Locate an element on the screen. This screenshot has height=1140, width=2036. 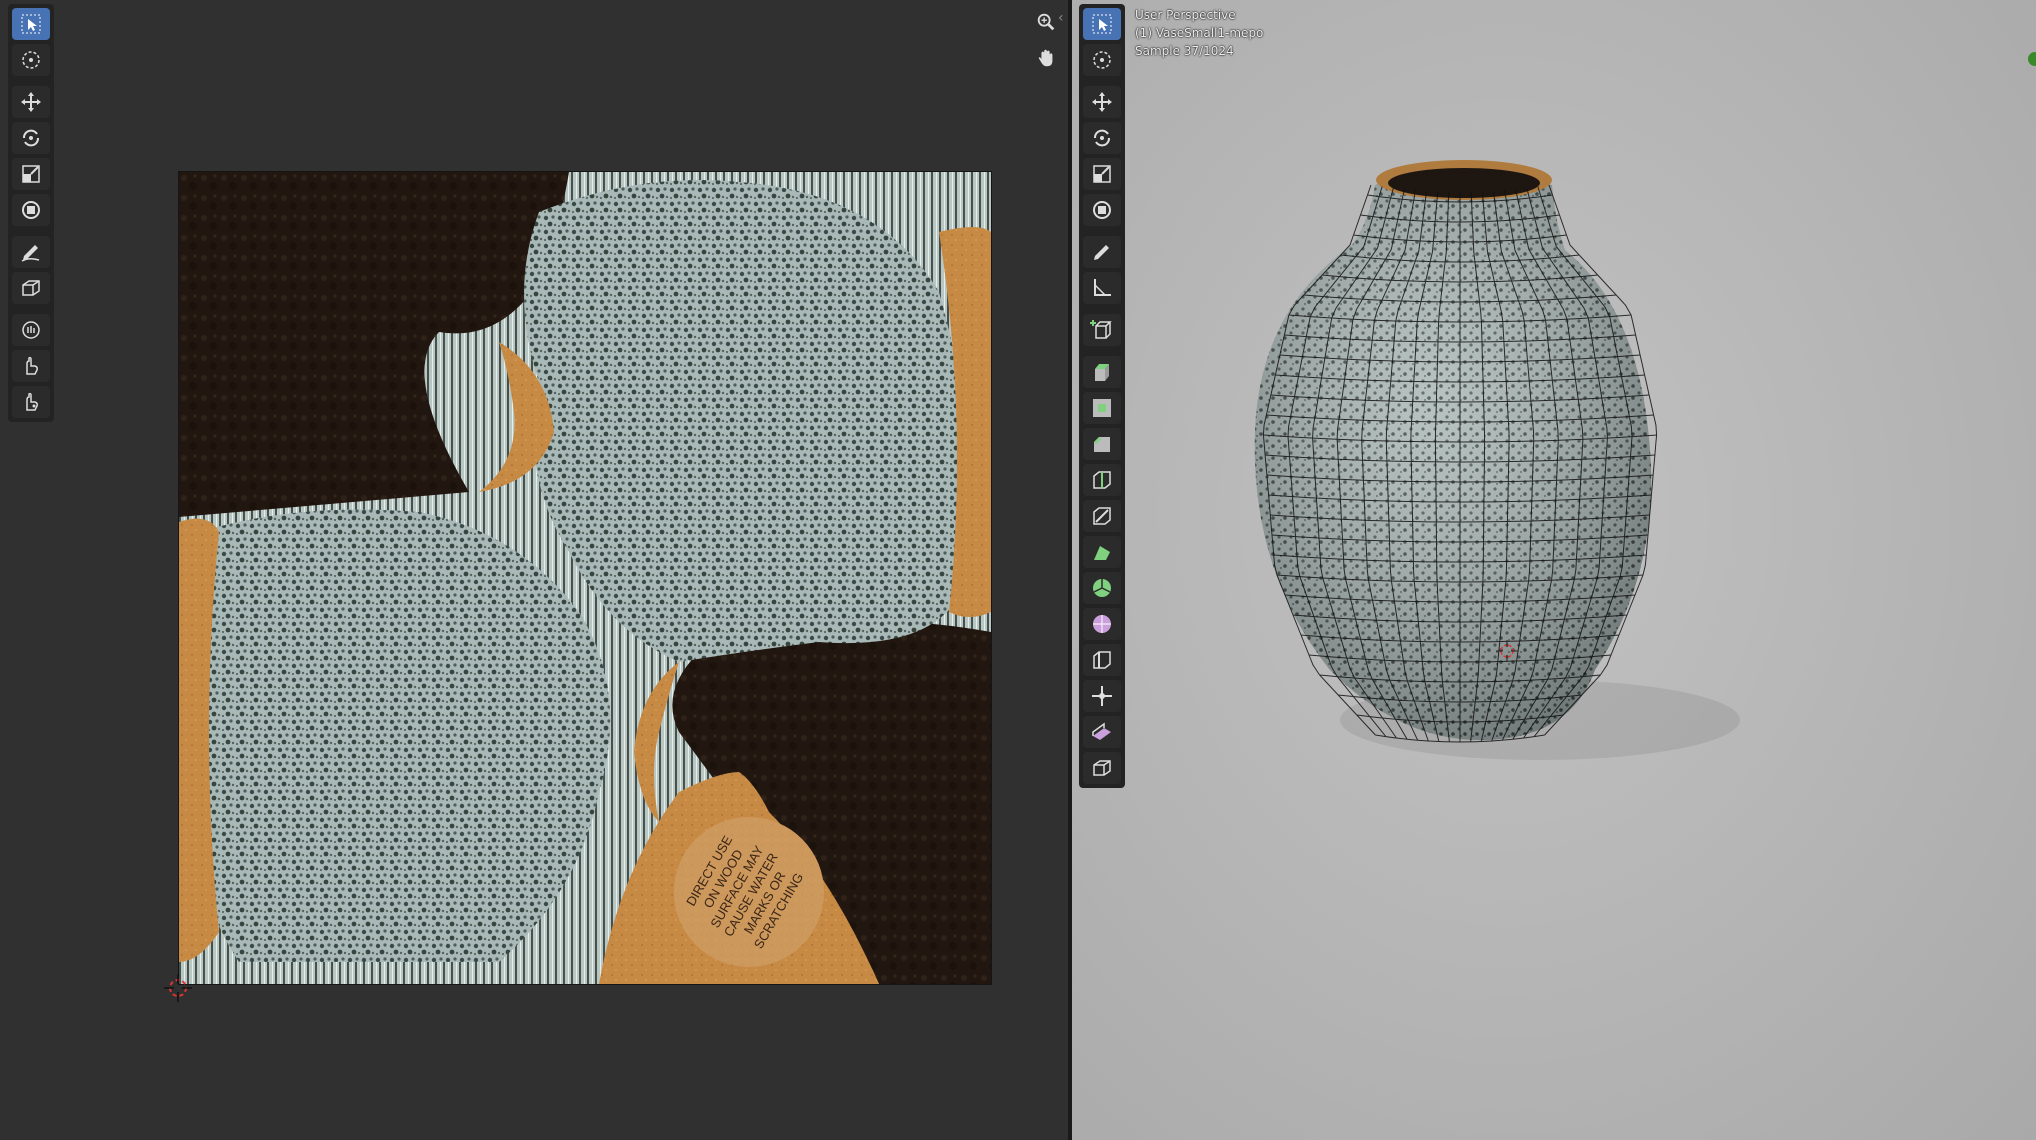
grab-hand-icon is located at coordinates (31, 330).